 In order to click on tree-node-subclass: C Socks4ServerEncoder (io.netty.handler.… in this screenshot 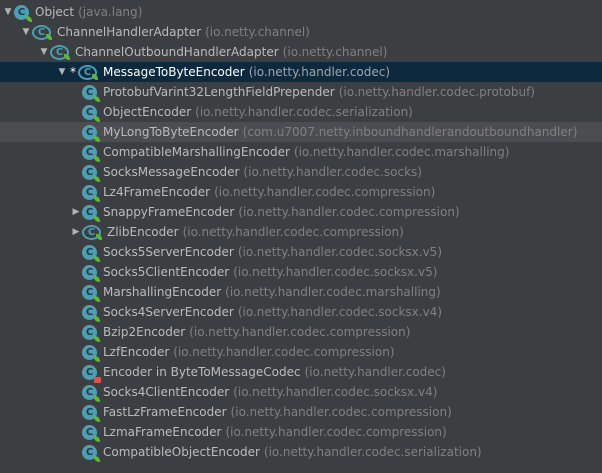, I will do `click(301, 312)`.